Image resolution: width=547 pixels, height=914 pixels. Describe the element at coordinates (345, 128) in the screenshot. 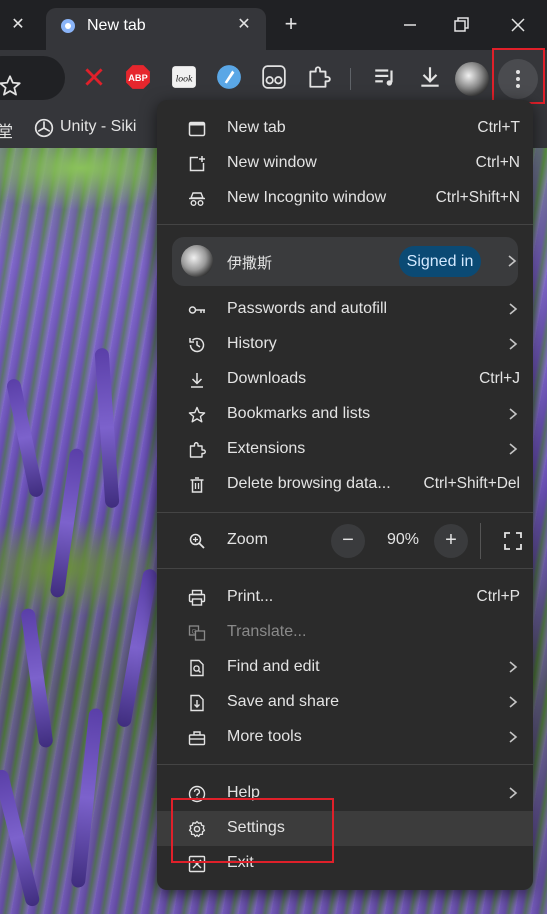

I see `menu-item-new-tab: New tab Ctrl+T` at that location.